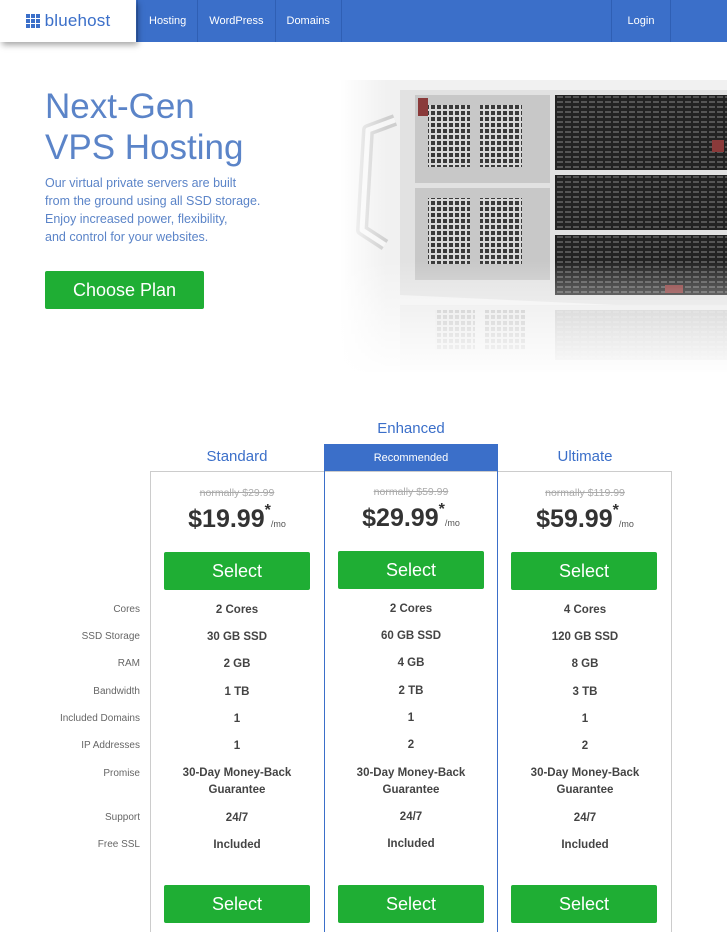 The height and width of the screenshot is (932, 727). What do you see at coordinates (411, 691) in the screenshot?
I see `feature-value: 2 TB` at bounding box center [411, 691].